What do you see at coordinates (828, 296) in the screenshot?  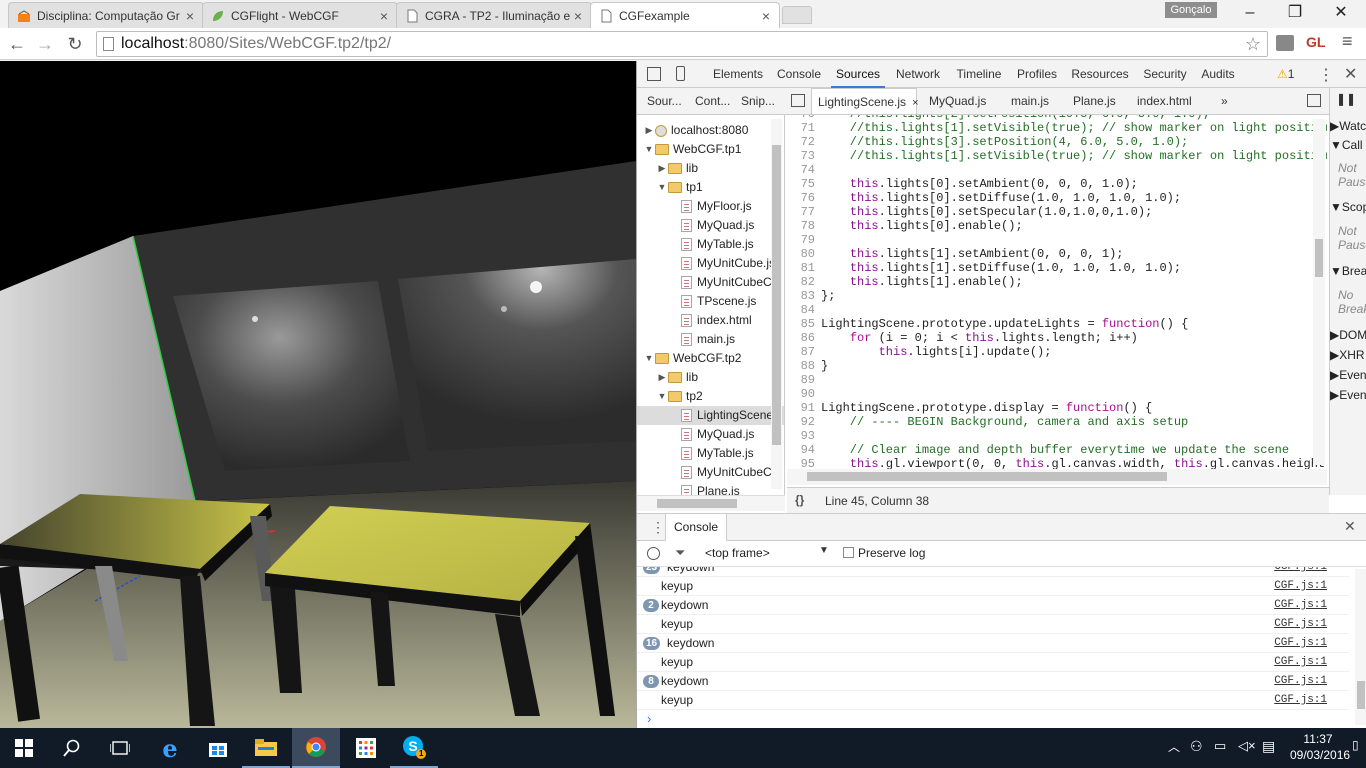 I see `code-line: };` at bounding box center [828, 296].